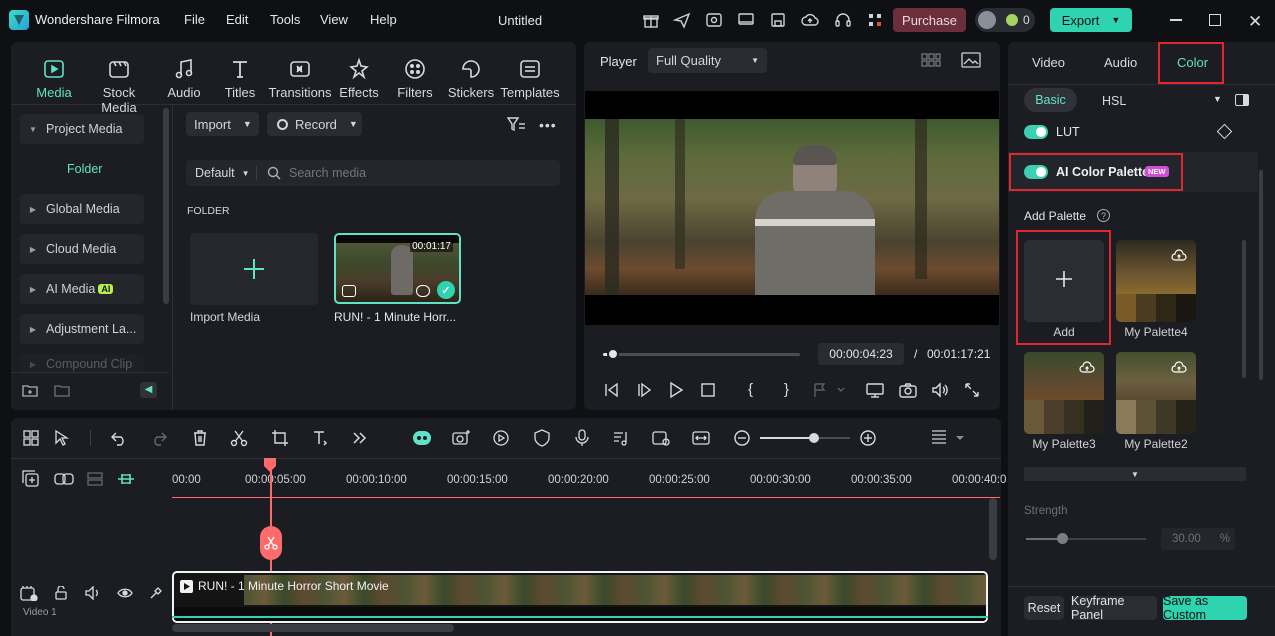 The width and height of the screenshot is (1275, 636). I want to click on strength-value-field: 30.00%, so click(1198, 539).